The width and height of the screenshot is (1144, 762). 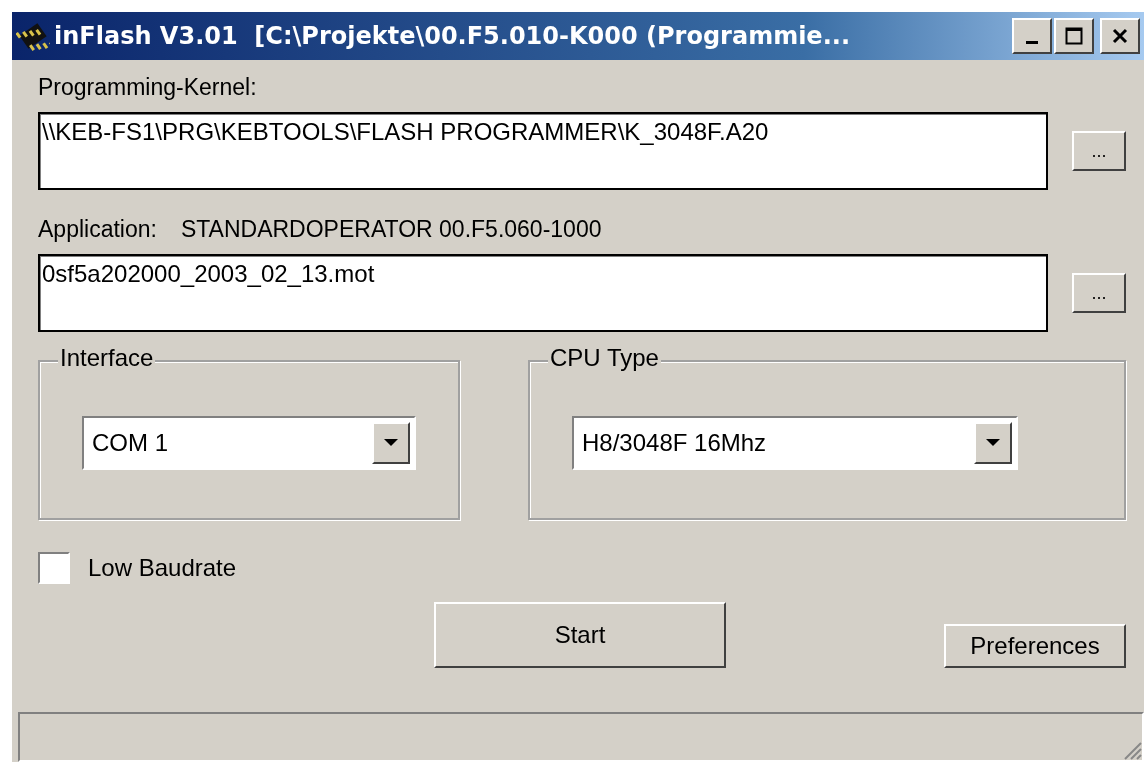 I want to click on dropdown: H8/3048F 16Mhz, so click(x=795, y=443).